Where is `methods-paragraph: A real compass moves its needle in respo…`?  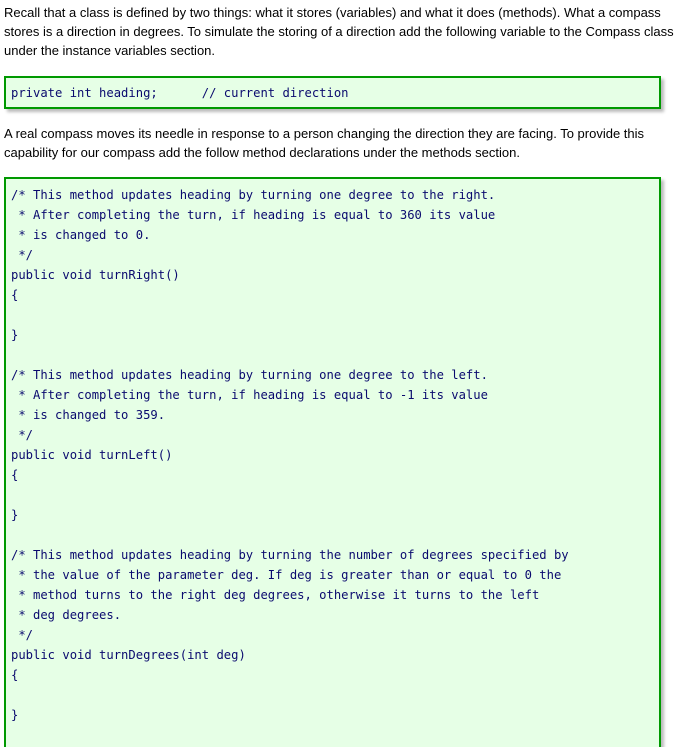
methods-paragraph: A real compass moves its needle in respo… is located at coordinates (324, 143).